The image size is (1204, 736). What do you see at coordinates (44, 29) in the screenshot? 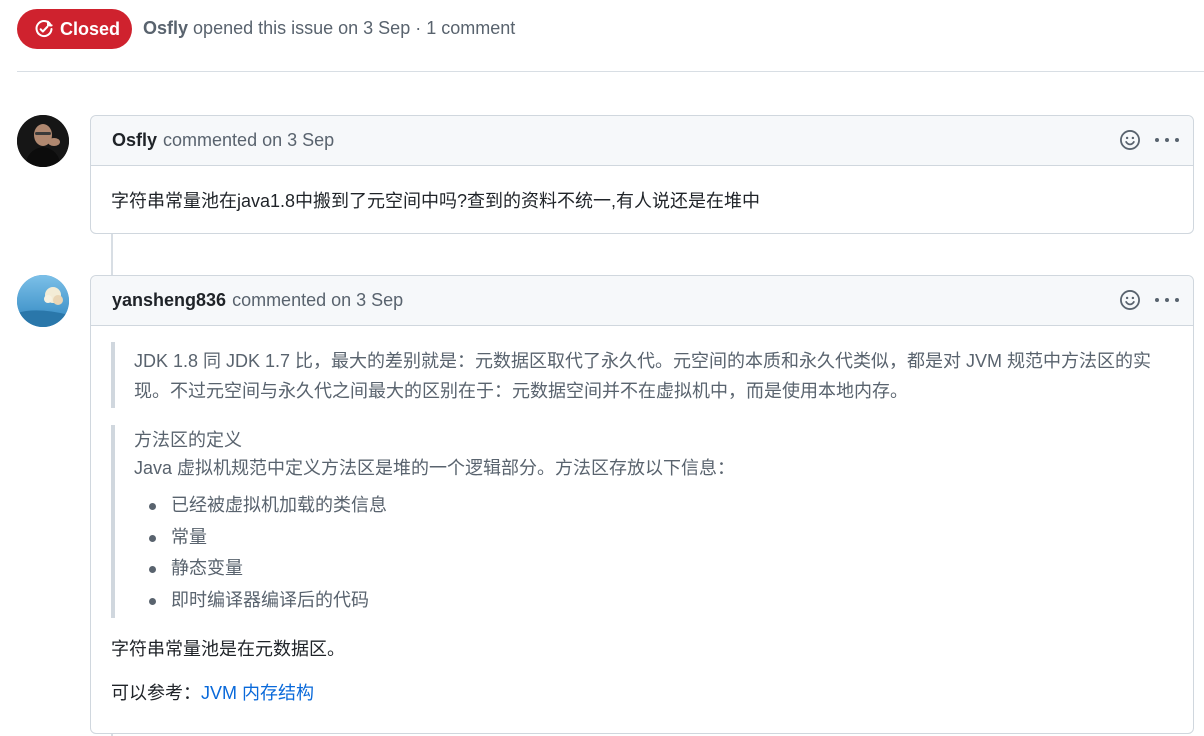
I see `issue-closed-icon` at bounding box center [44, 29].